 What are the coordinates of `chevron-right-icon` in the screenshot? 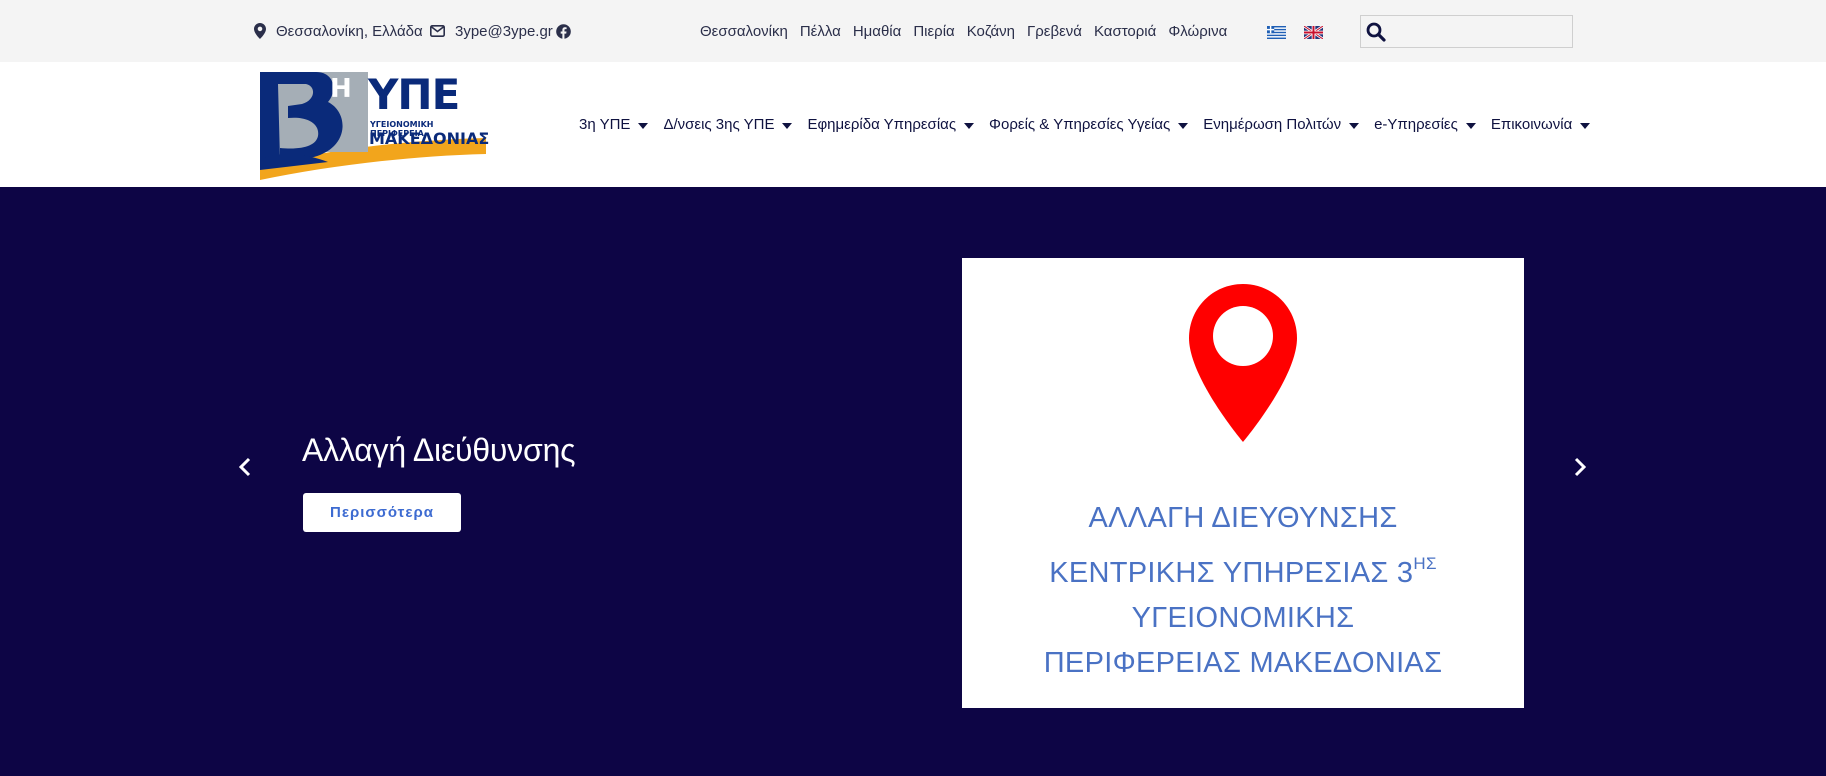 It's located at (1580, 467).